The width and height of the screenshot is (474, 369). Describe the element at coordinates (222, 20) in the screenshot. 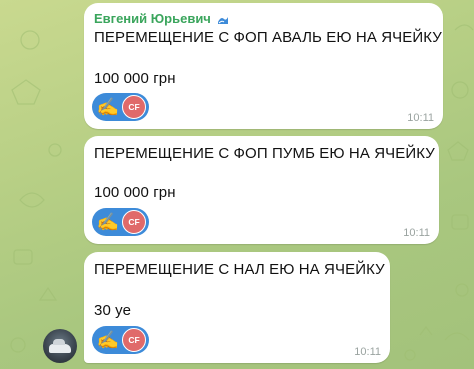

I see `wave-badge-icon` at that location.